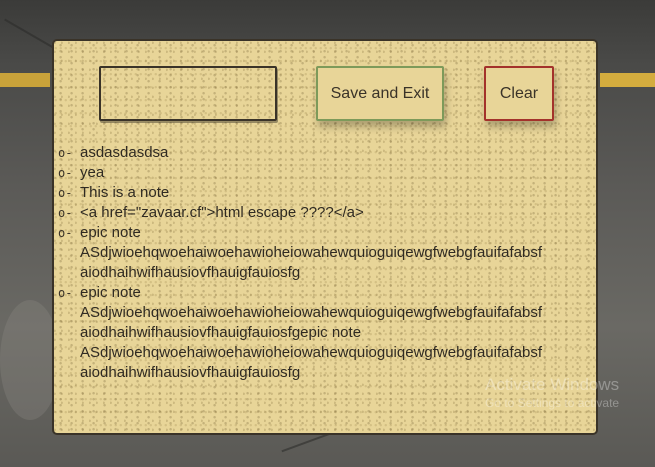 The image size is (655, 467). Describe the element at coordinates (188, 93) in the screenshot. I see `note-input-field` at that location.